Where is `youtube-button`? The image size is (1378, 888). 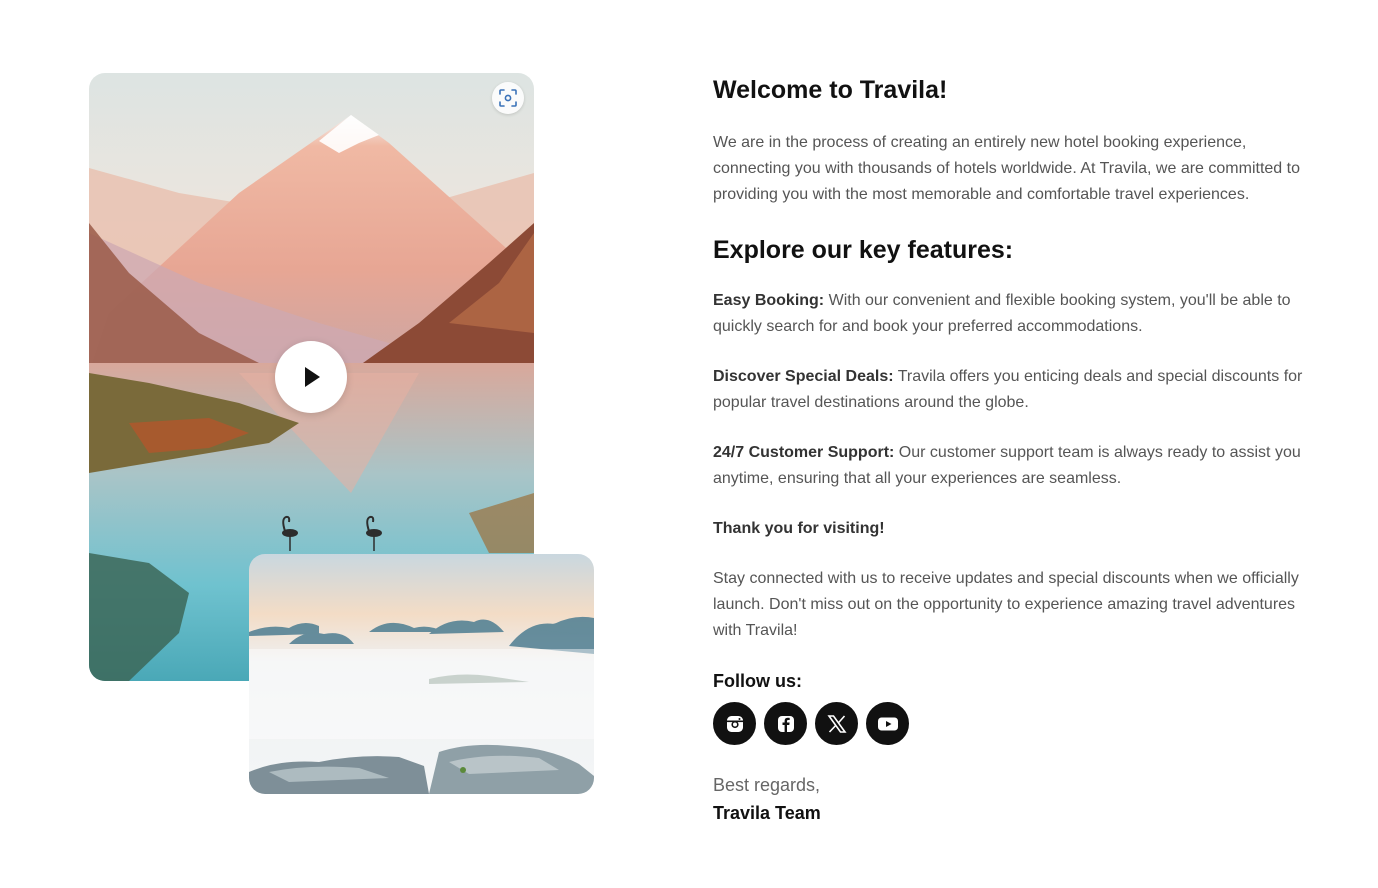 youtube-button is located at coordinates (887, 723).